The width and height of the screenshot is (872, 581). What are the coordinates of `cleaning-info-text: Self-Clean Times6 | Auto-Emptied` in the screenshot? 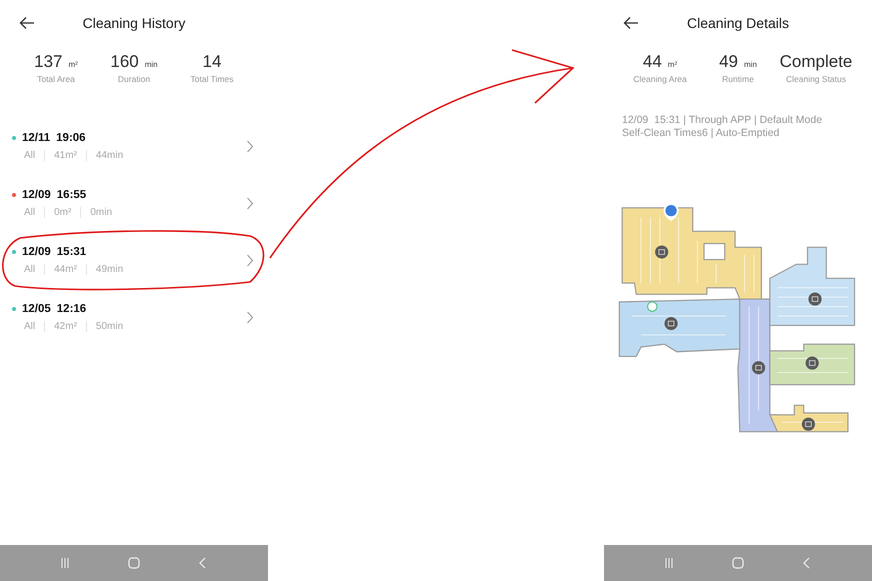 It's located at (701, 133).